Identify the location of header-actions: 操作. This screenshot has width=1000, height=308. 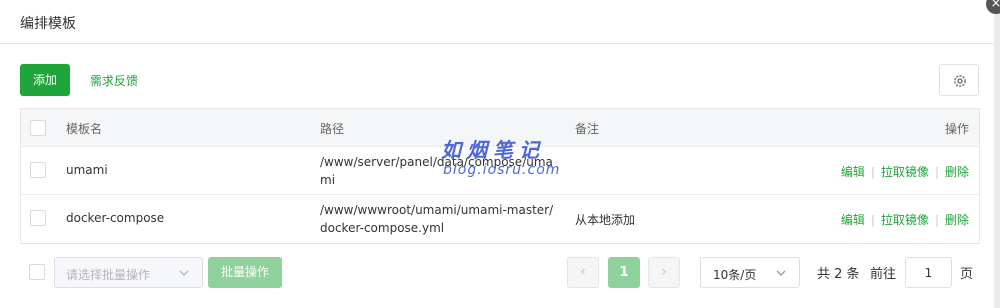
(956, 129).